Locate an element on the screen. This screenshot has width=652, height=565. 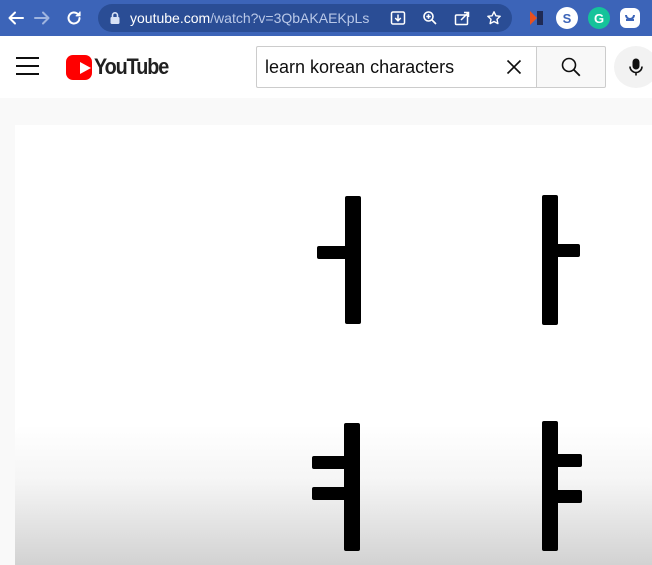
arrow-left-icon is located at coordinates (16, 18).